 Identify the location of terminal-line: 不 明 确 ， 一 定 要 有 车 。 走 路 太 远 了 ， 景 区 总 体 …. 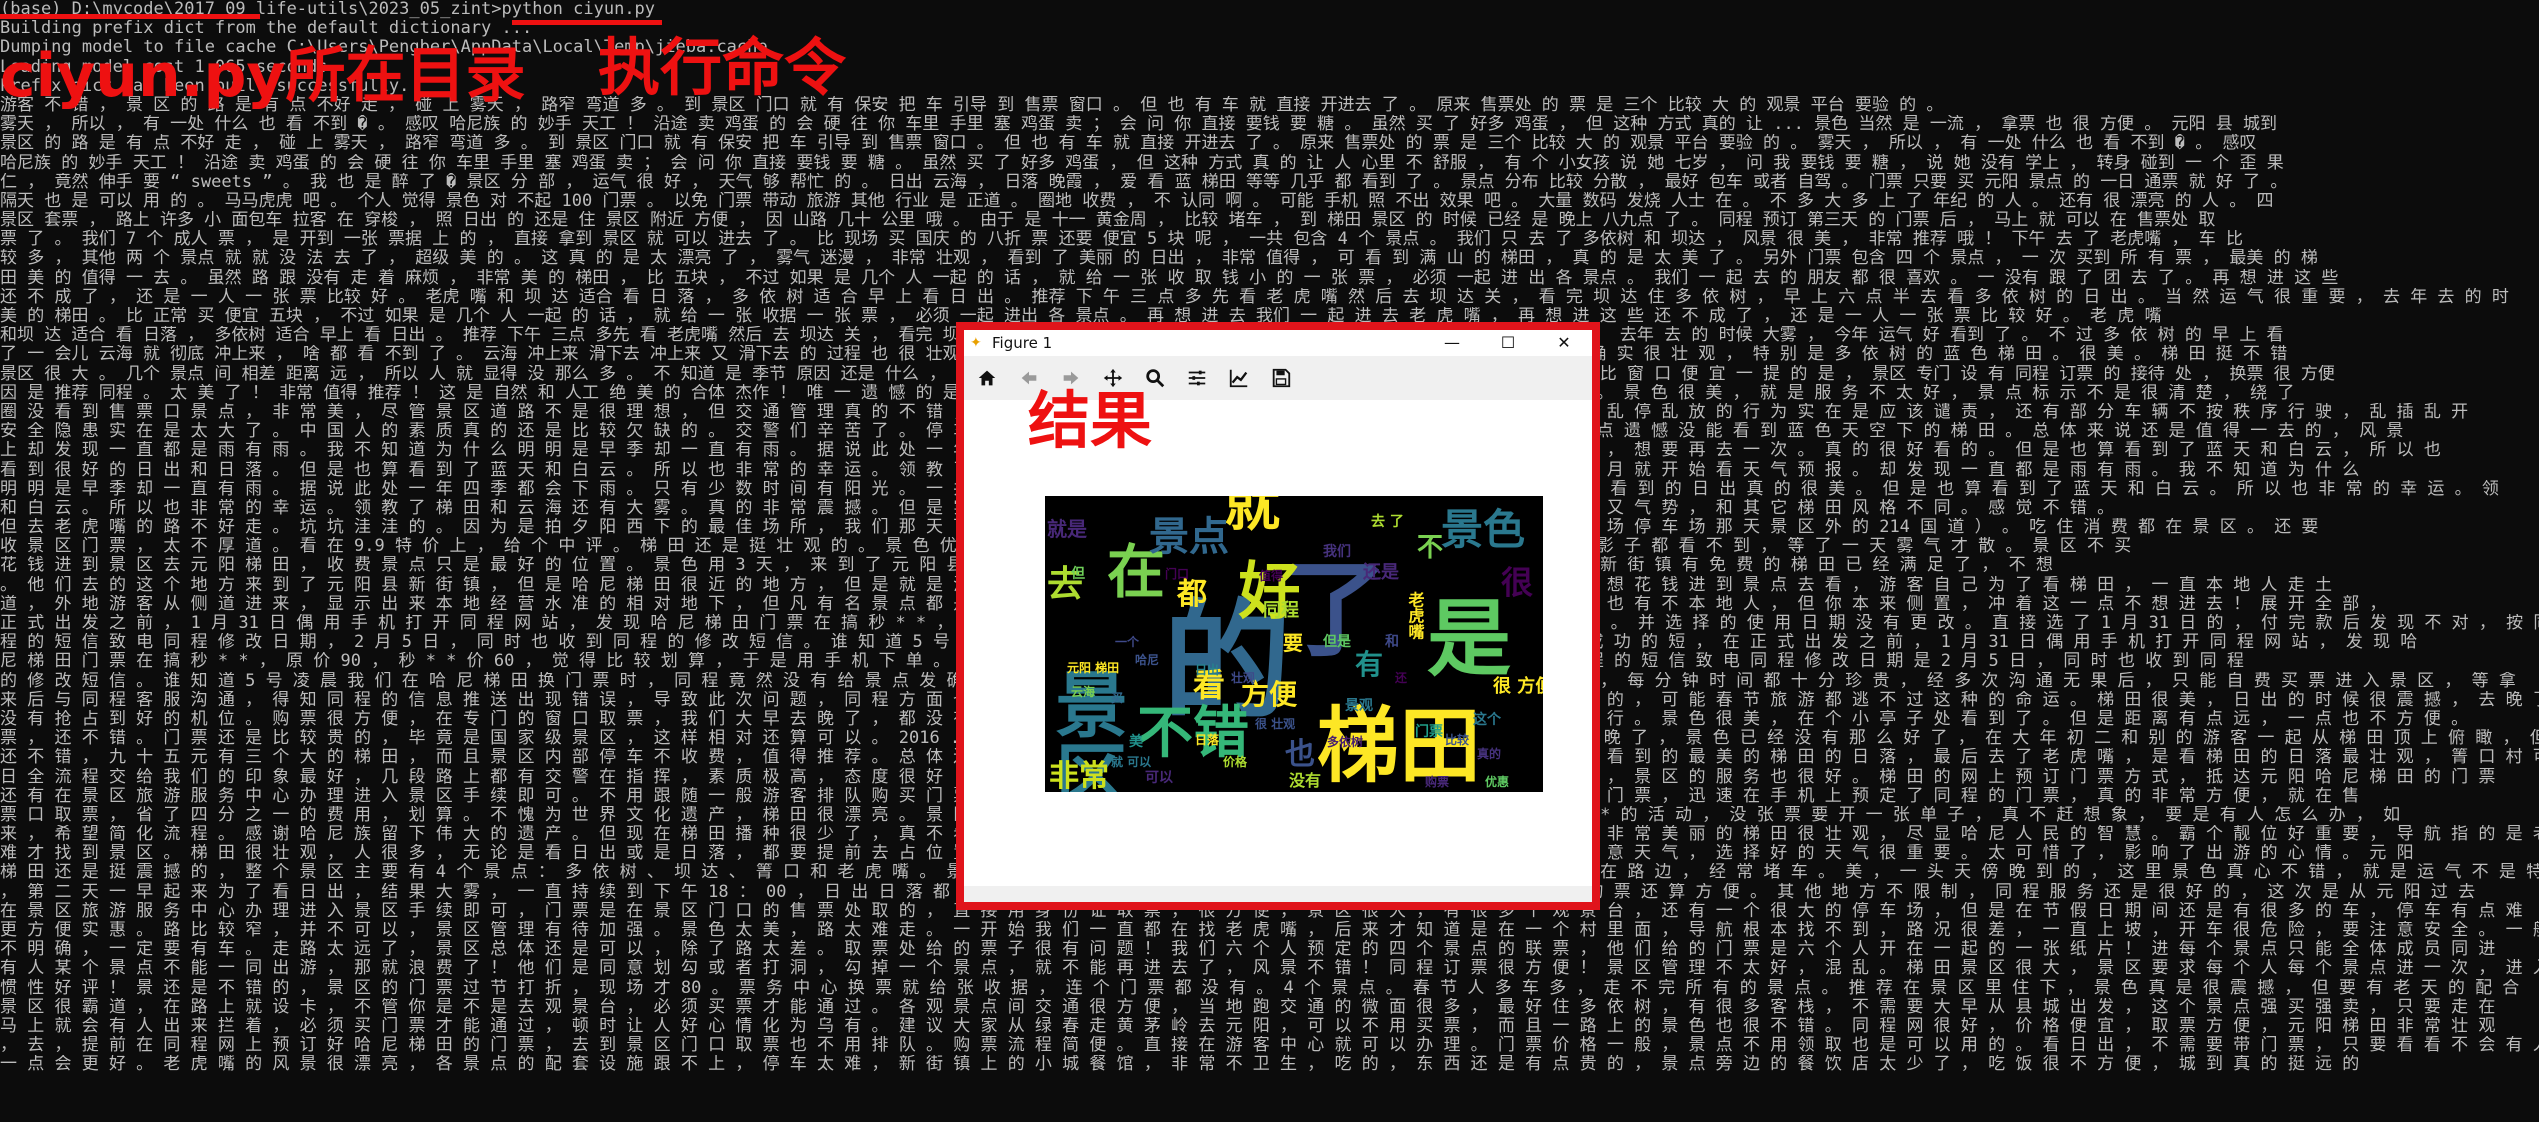
(1248, 950).